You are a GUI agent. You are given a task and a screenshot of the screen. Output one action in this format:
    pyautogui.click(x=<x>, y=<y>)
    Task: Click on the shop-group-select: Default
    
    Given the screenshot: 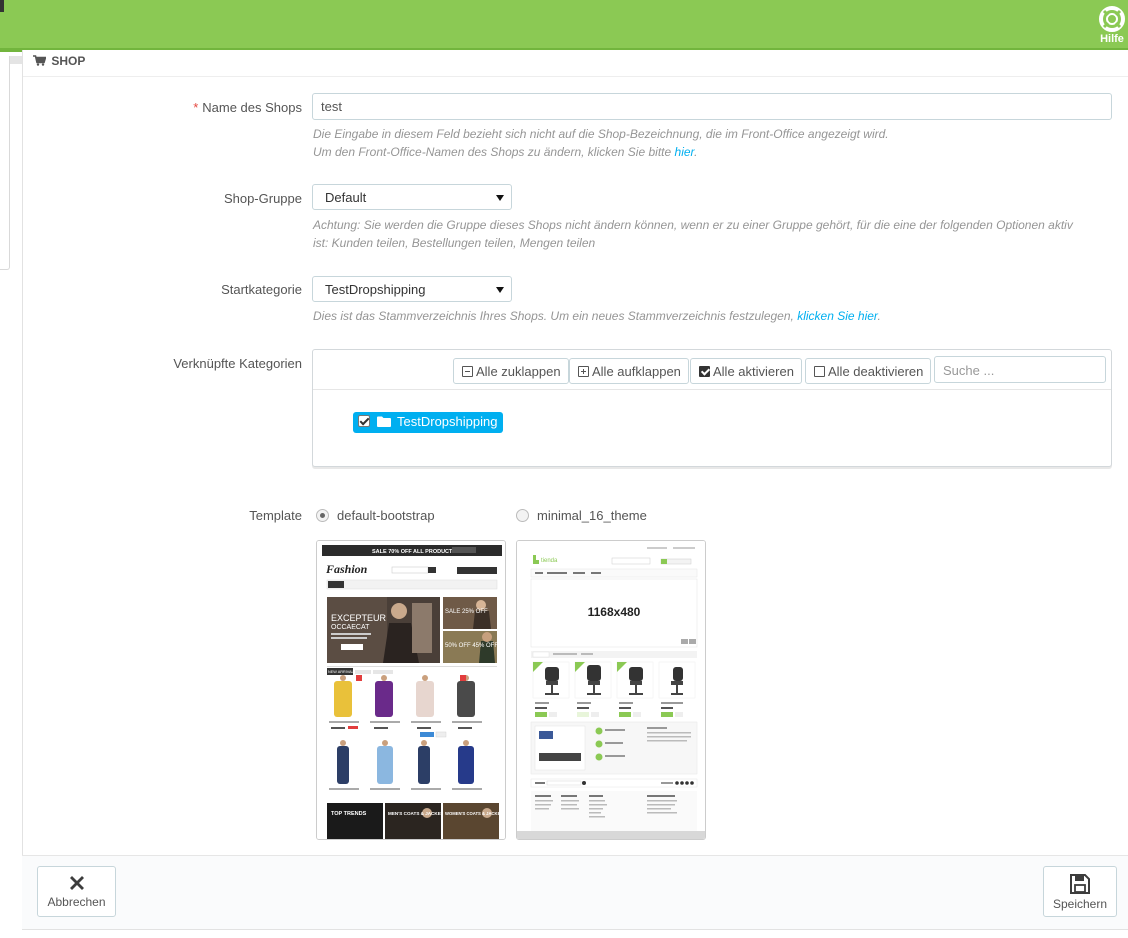 What is the action you would take?
    pyautogui.click(x=412, y=197)
    